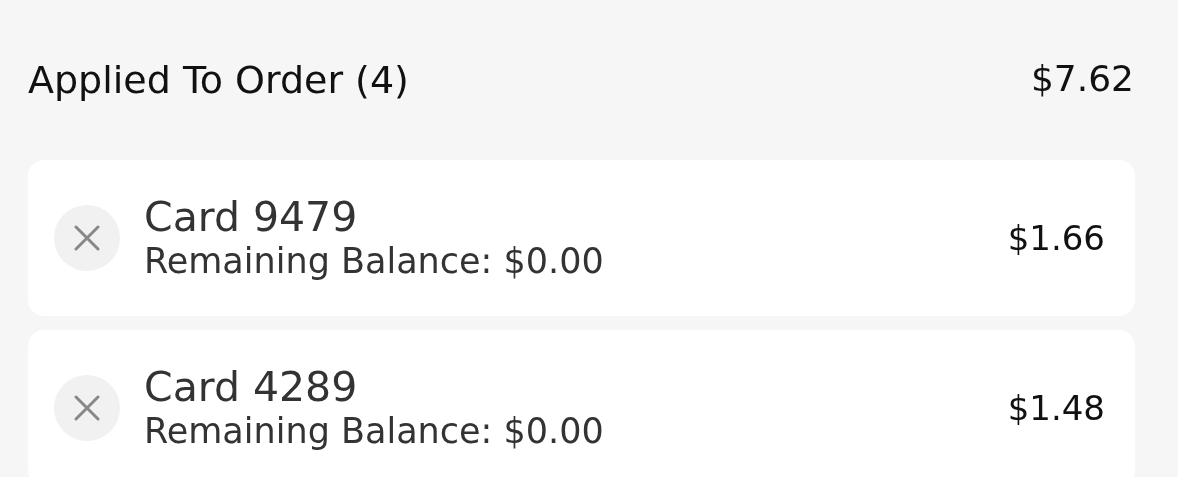  I want to click on card-name: Card 4289, so click(251, 388).